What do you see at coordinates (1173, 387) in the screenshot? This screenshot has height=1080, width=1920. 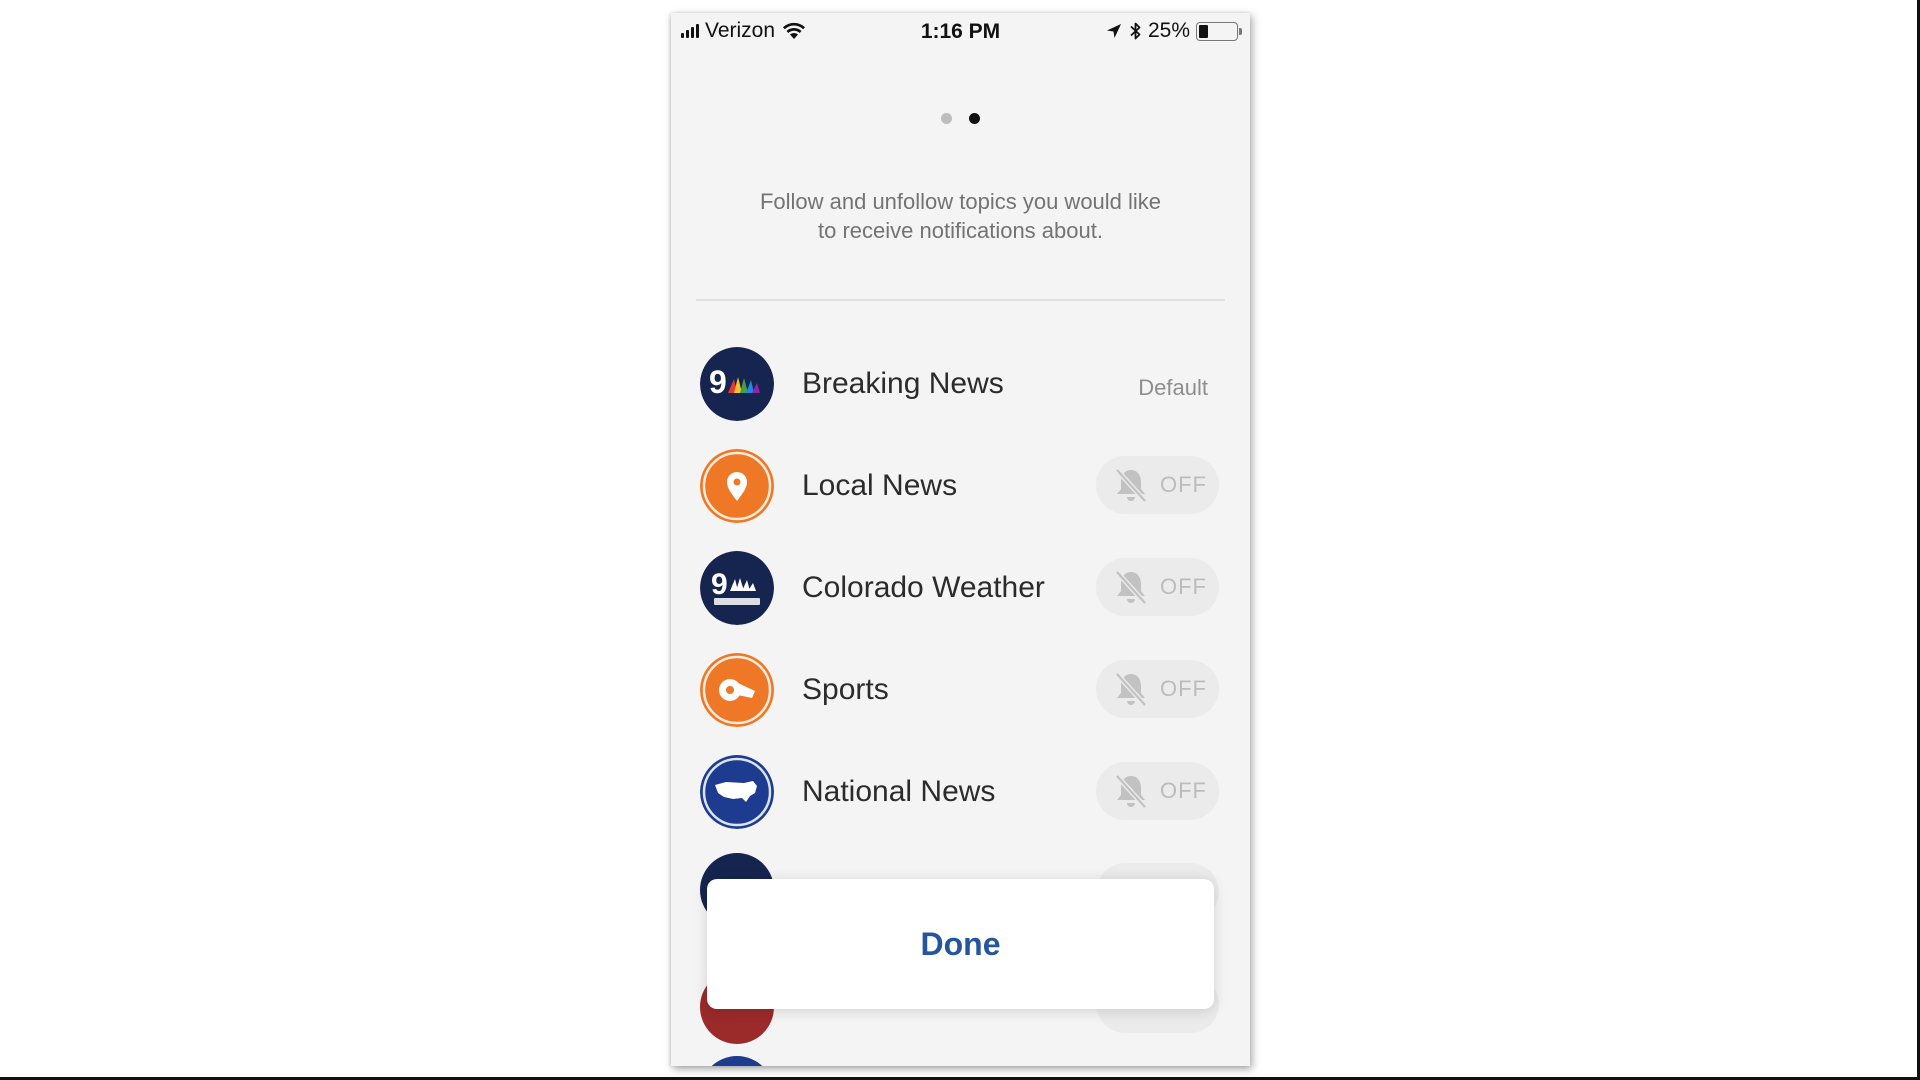 I see `default-label: Default` at bounding box center [1173, 387].